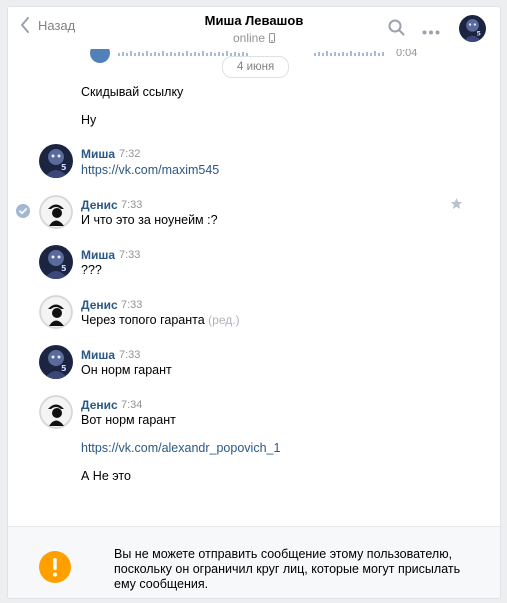  Describe the element at coordinates (91, 270) in the screenshot. I see `message-text: ???` at that location.